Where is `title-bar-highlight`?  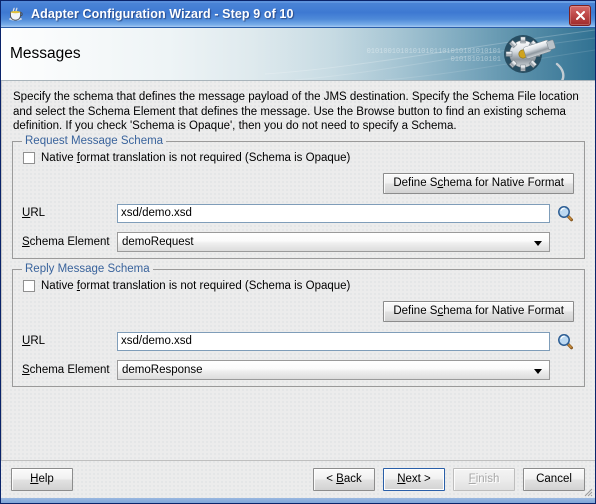
title-bar-highlight is located at coordinates (298, 2).